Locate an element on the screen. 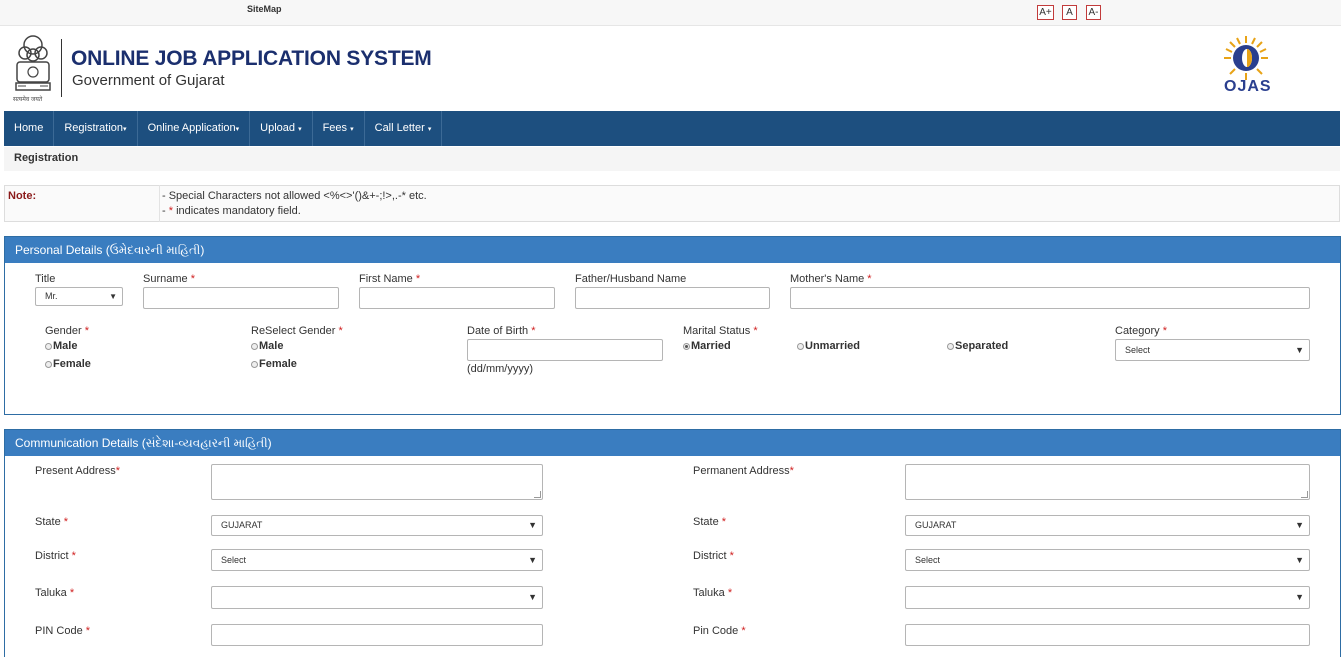 Image resolution: width=1341 pixels, height=657 pixels. nav-upload: Upload ▾ is located at coordinates (281, 128).